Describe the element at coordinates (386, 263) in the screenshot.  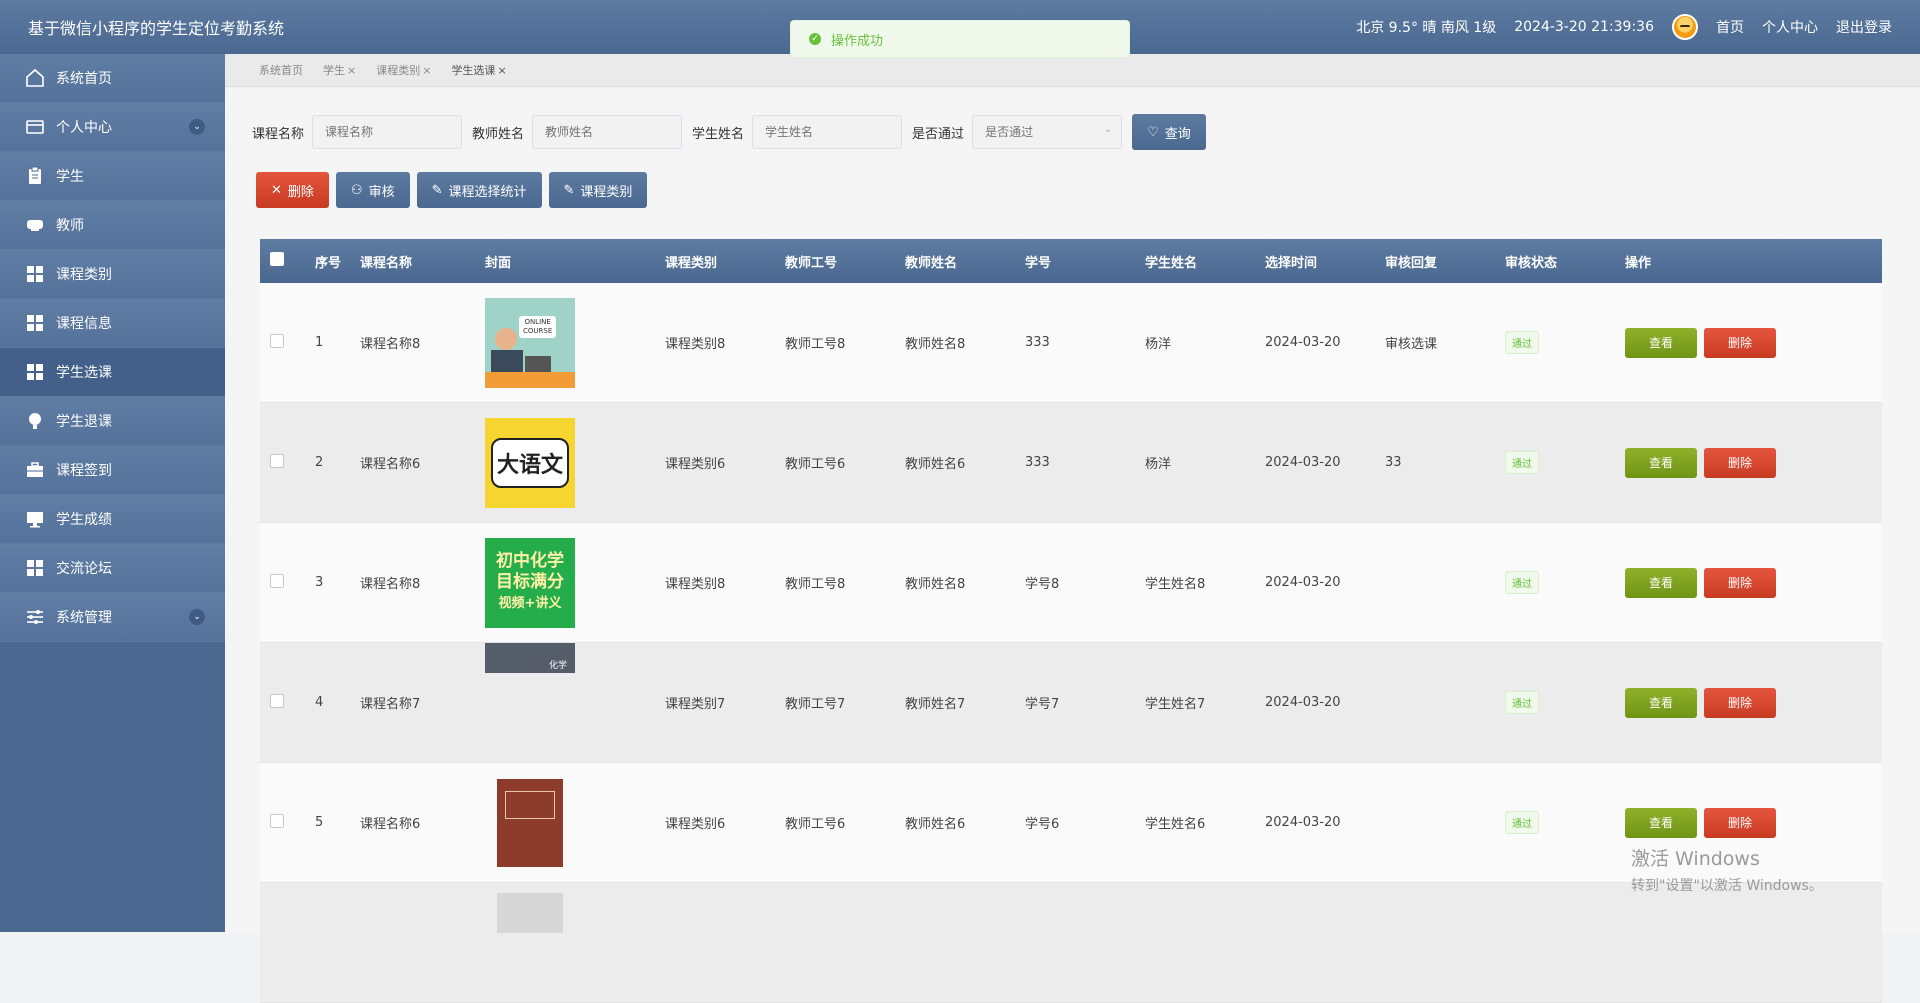
I see `header-cell: 课程名称` at that location.